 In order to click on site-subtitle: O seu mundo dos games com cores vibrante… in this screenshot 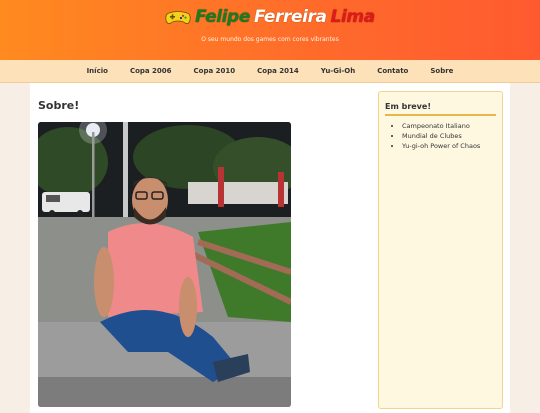, I will do `click(270, 39)`.